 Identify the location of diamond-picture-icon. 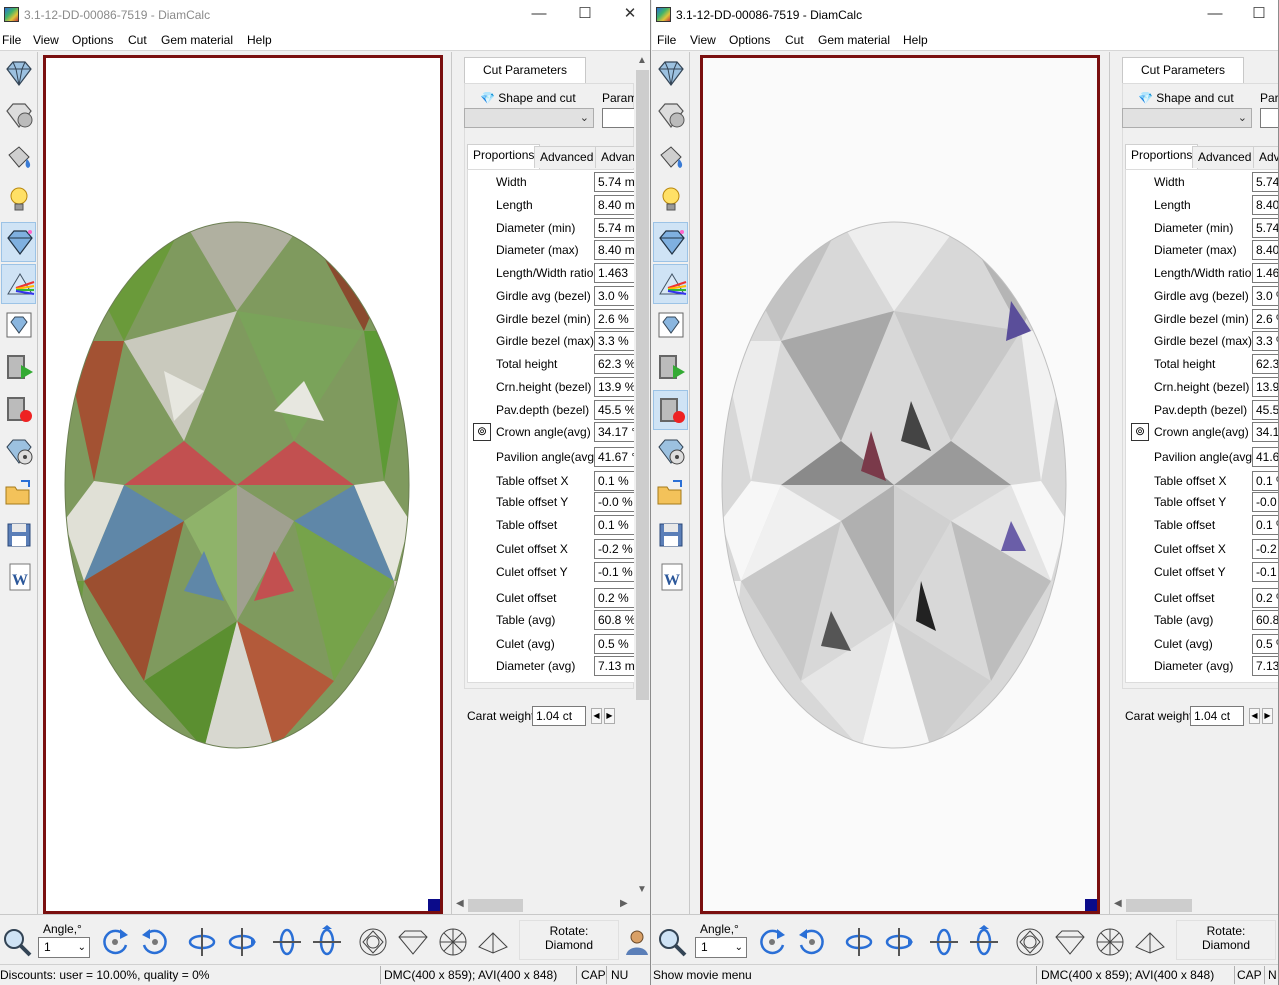
(18, 326).